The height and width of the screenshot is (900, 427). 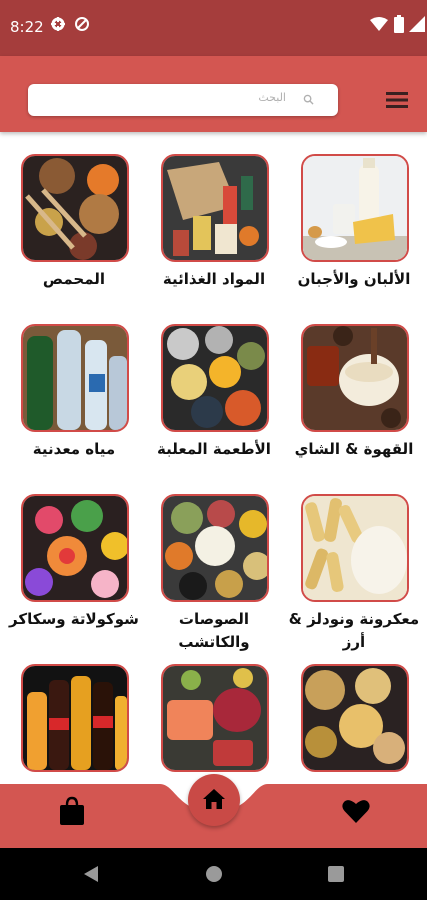 I want to click on category-image-dairy, so click(x=355, y=208).